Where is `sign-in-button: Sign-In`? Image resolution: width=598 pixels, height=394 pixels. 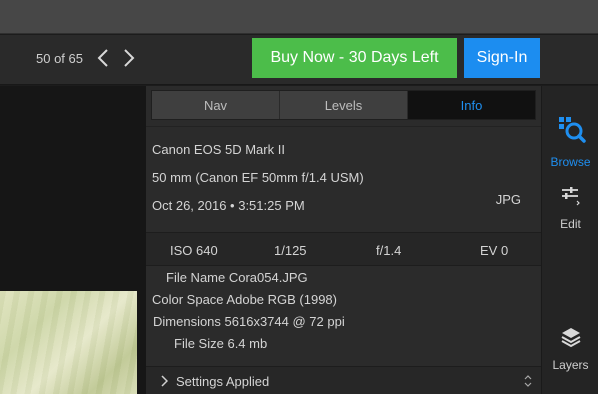 sign-in-button: Sign-In is located at coordinates (502, 58).